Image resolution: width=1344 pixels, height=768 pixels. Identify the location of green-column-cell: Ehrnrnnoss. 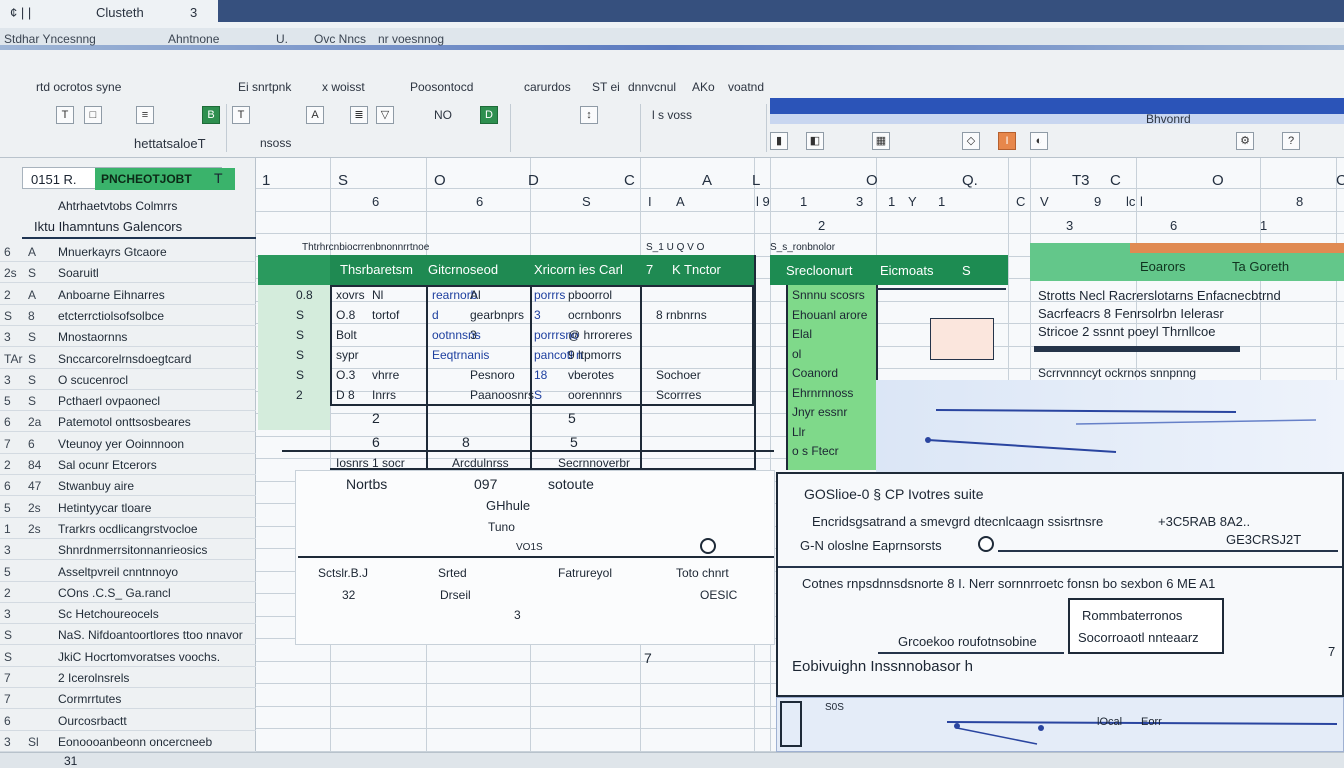
(822, 393).